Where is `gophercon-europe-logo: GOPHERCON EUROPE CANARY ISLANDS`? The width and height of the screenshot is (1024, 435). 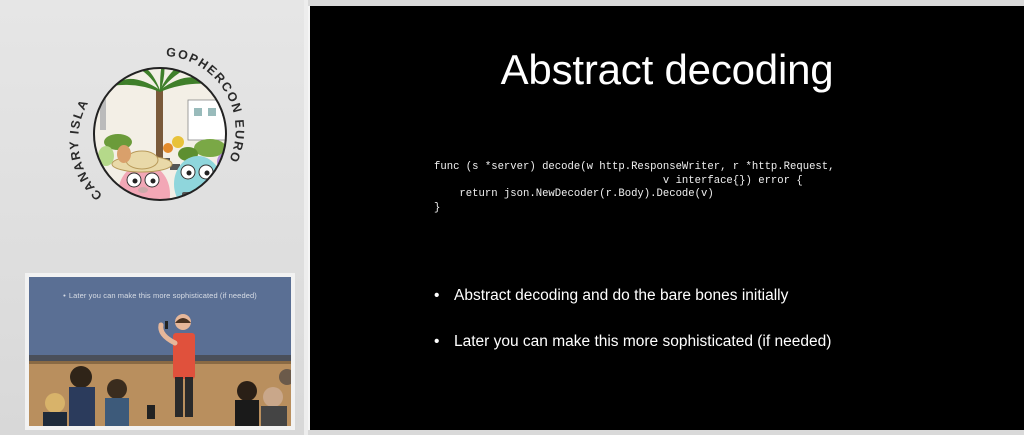
gophercon-europe-logo: GOPHERCON EUROPE CANARY ISLANDS is located at coordinates (160, 130).